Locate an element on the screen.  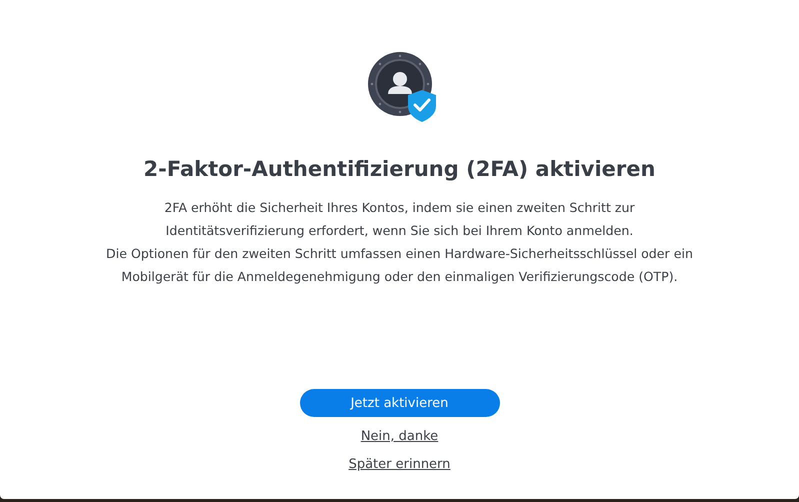
dialog-title: 2-Faktor-Authentifizierung (2FA) aktivieren is located at coordinates (400, 169).